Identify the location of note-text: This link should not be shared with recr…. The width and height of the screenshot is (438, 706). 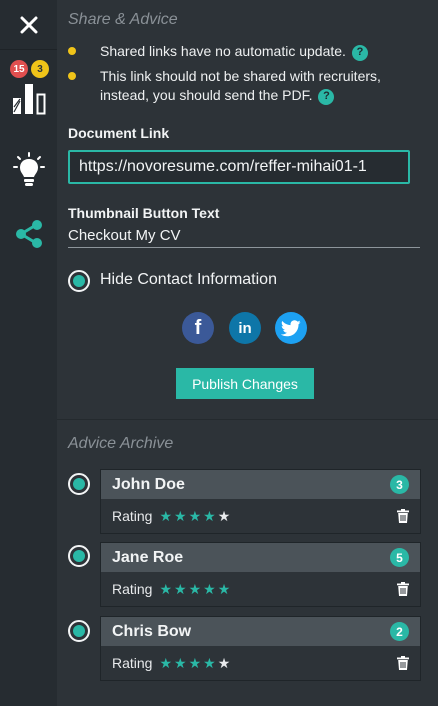
(240, 86).